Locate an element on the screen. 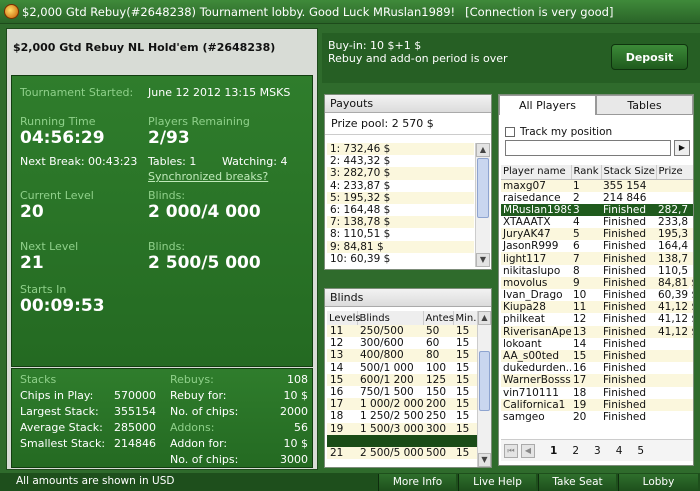  smallest-stack: 214846 is located at coordinates (135, 443).